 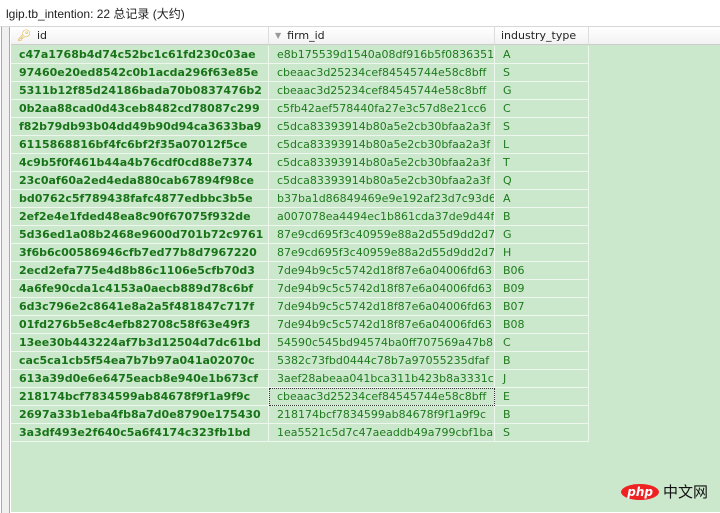 I want to click on cell-firm-id: 1ea5521c5d7c47aeaddb49a799cbf1ba, so click(x=382, y=433).